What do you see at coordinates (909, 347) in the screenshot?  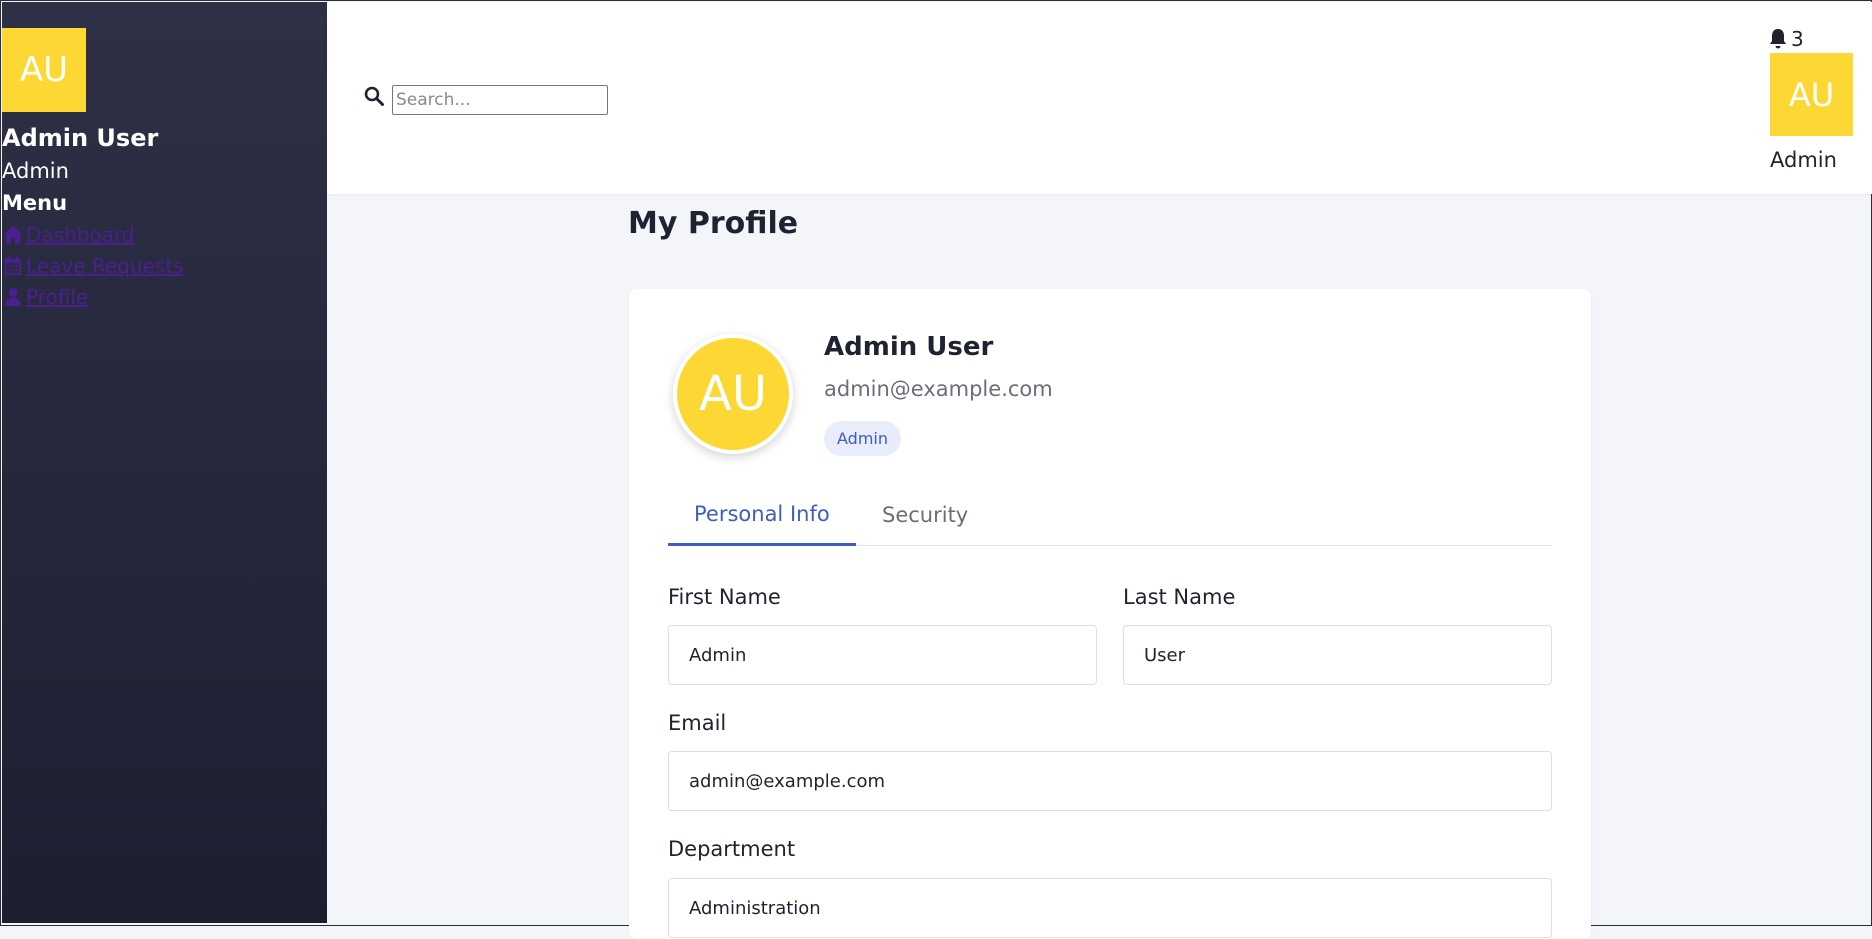 I see `profile-name: Admin User` at bounding box center [909, 347].